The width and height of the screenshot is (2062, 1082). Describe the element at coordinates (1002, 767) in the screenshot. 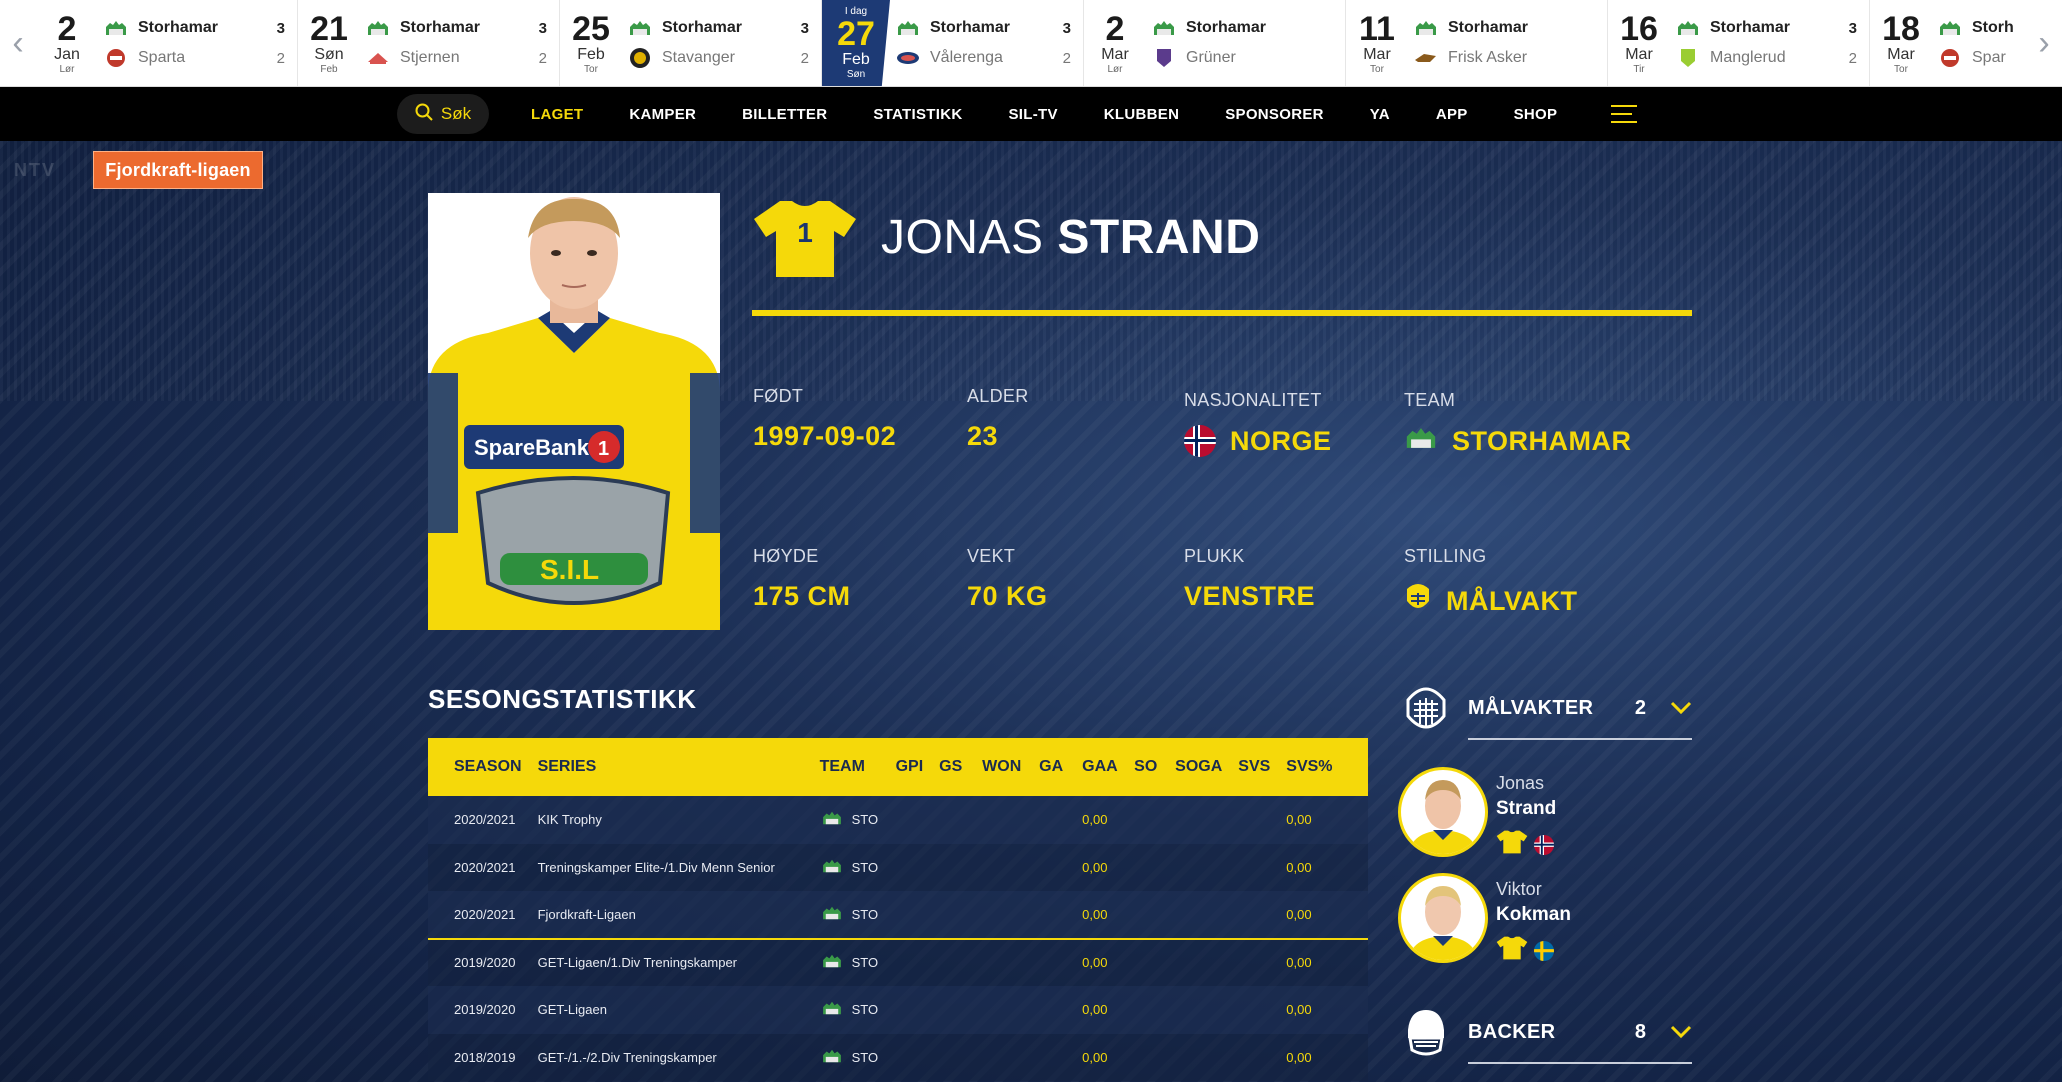

I see `column-header: WON` at that location.